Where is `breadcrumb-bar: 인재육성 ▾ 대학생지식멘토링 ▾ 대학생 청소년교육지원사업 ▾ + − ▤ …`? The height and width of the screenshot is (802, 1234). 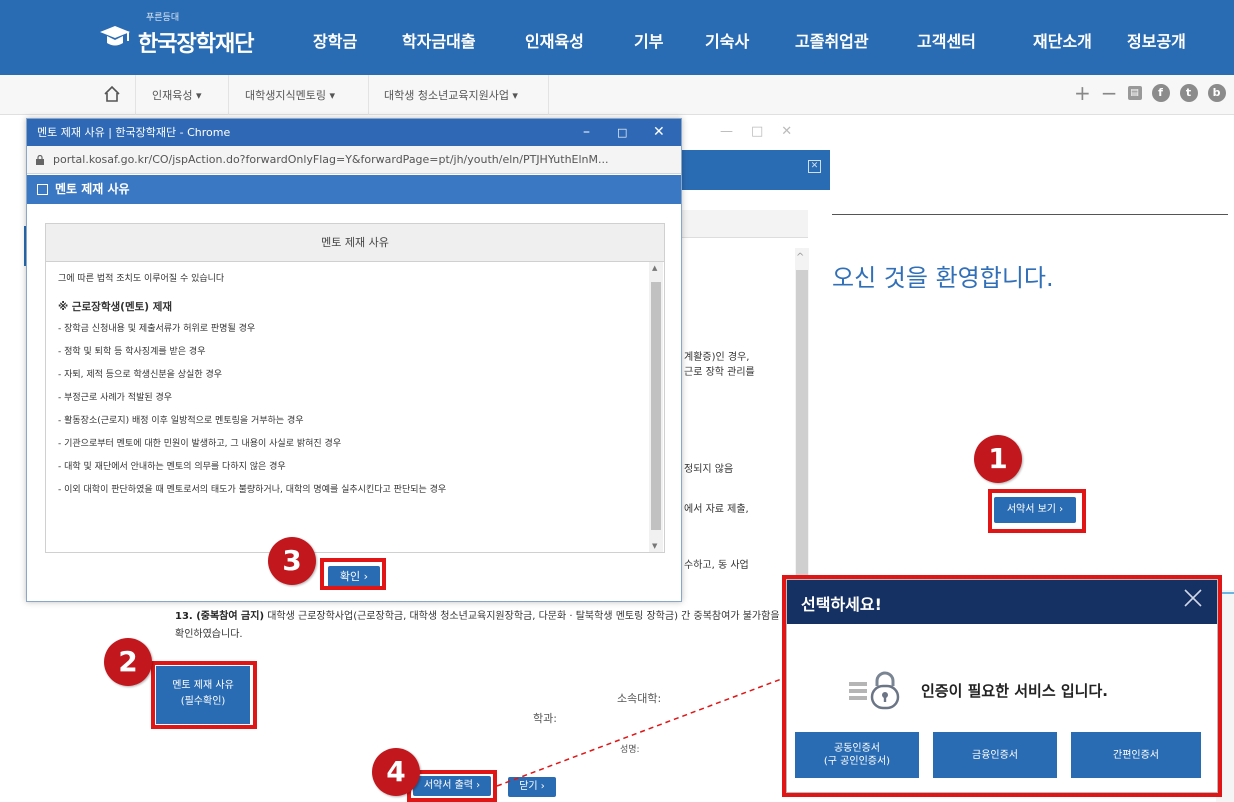 breadcrumb-bar: 인재육성 ▾ 대학생지식멘토링 ▾ 대학생 청소년교육지원사업 ▾ + − ▤ … is located at coordinates (617, 95).